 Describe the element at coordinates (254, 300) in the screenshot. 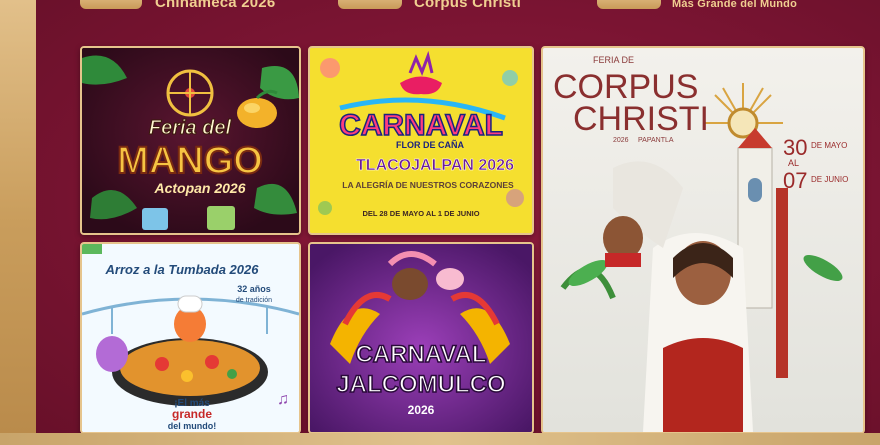

I see `arroz-years2: de tradición` at that location.